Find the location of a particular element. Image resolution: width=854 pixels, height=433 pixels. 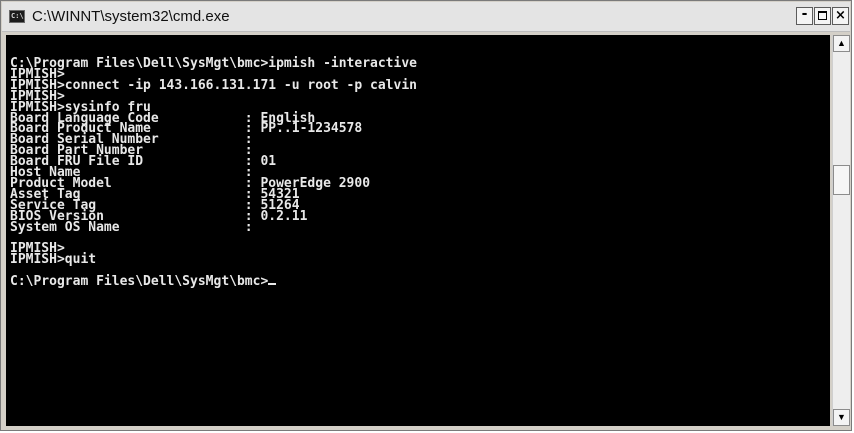

down-arrow-icon: ▼ is located at coordinates (841, 417).